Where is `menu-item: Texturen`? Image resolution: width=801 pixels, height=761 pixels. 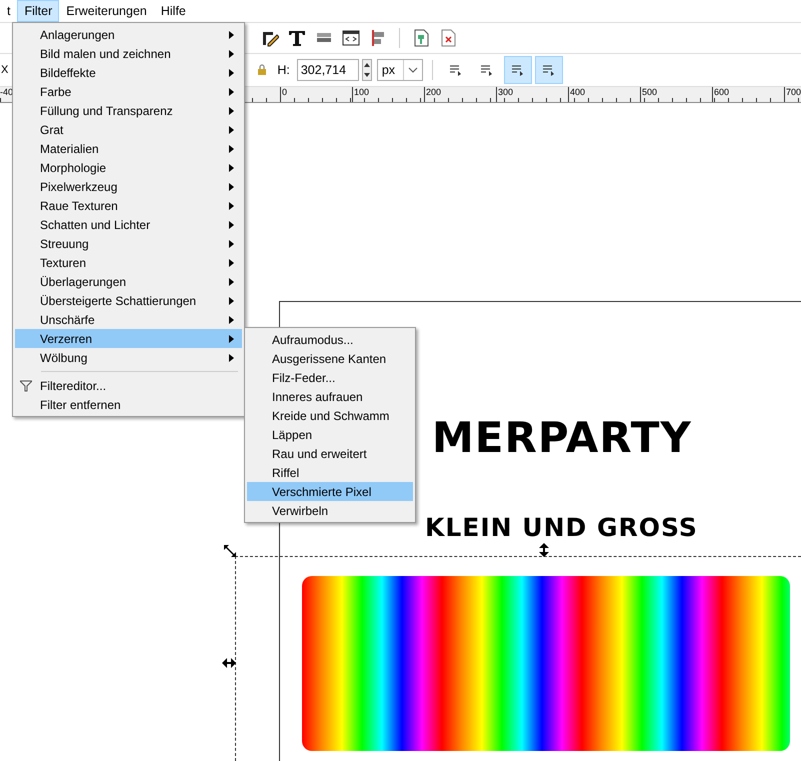
menu-item: Texturen is located at coordinates (128, 262).